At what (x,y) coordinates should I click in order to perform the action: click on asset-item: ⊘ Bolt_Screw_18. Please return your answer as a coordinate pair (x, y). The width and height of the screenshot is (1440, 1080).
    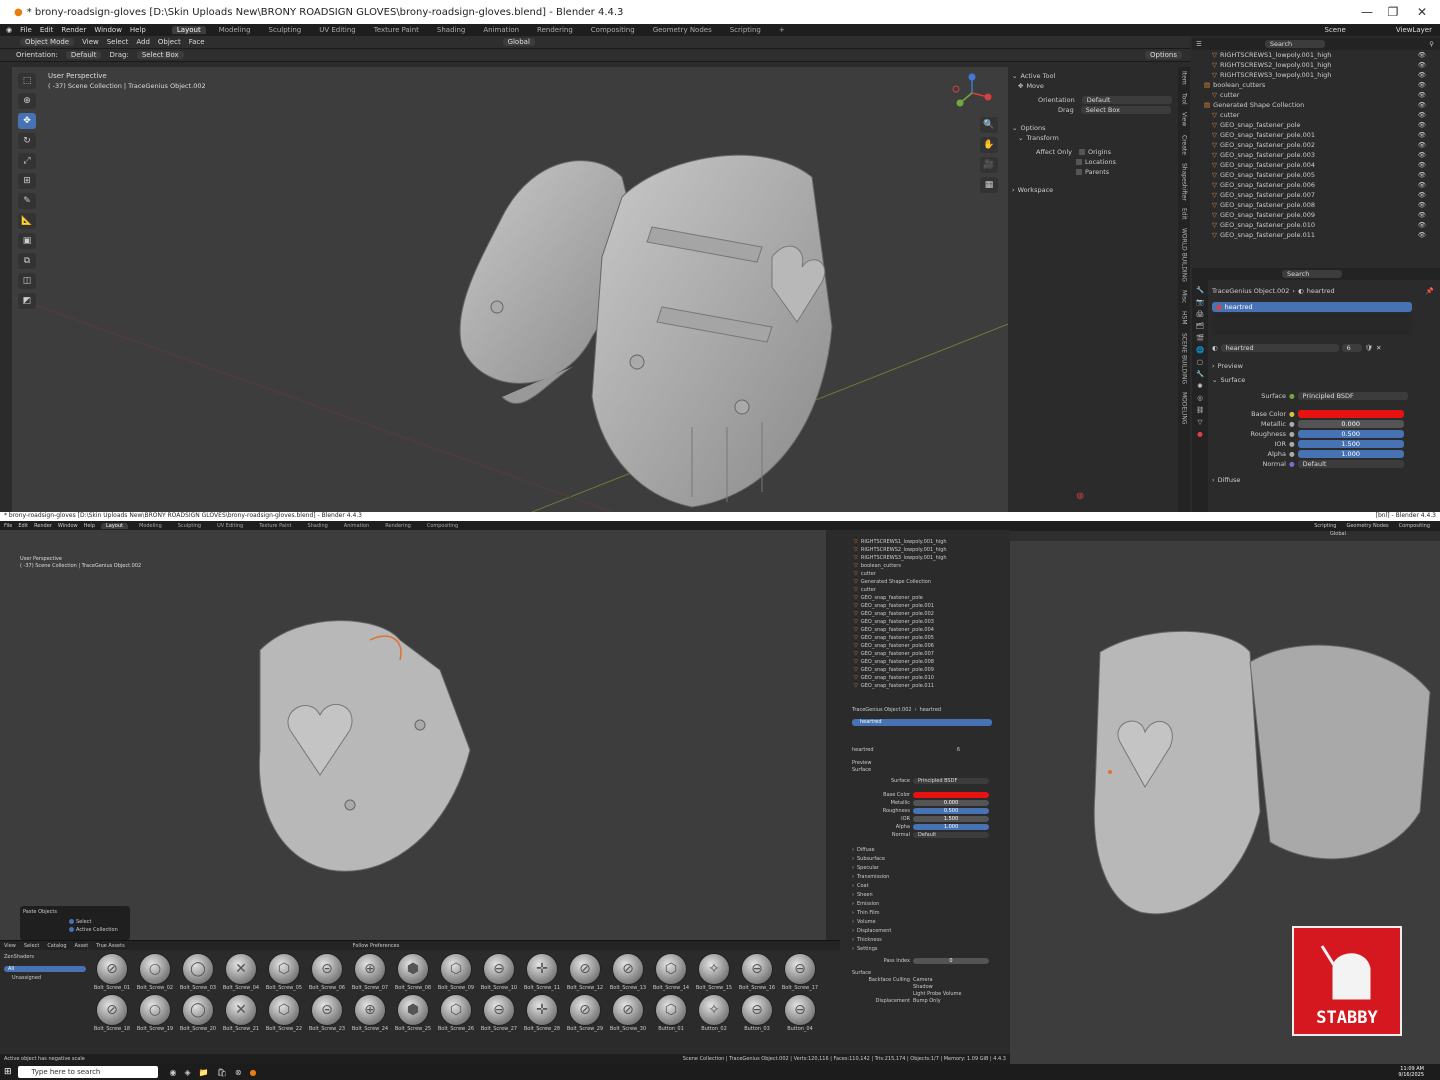
    Looking at the image, I should click on (112, 1013).